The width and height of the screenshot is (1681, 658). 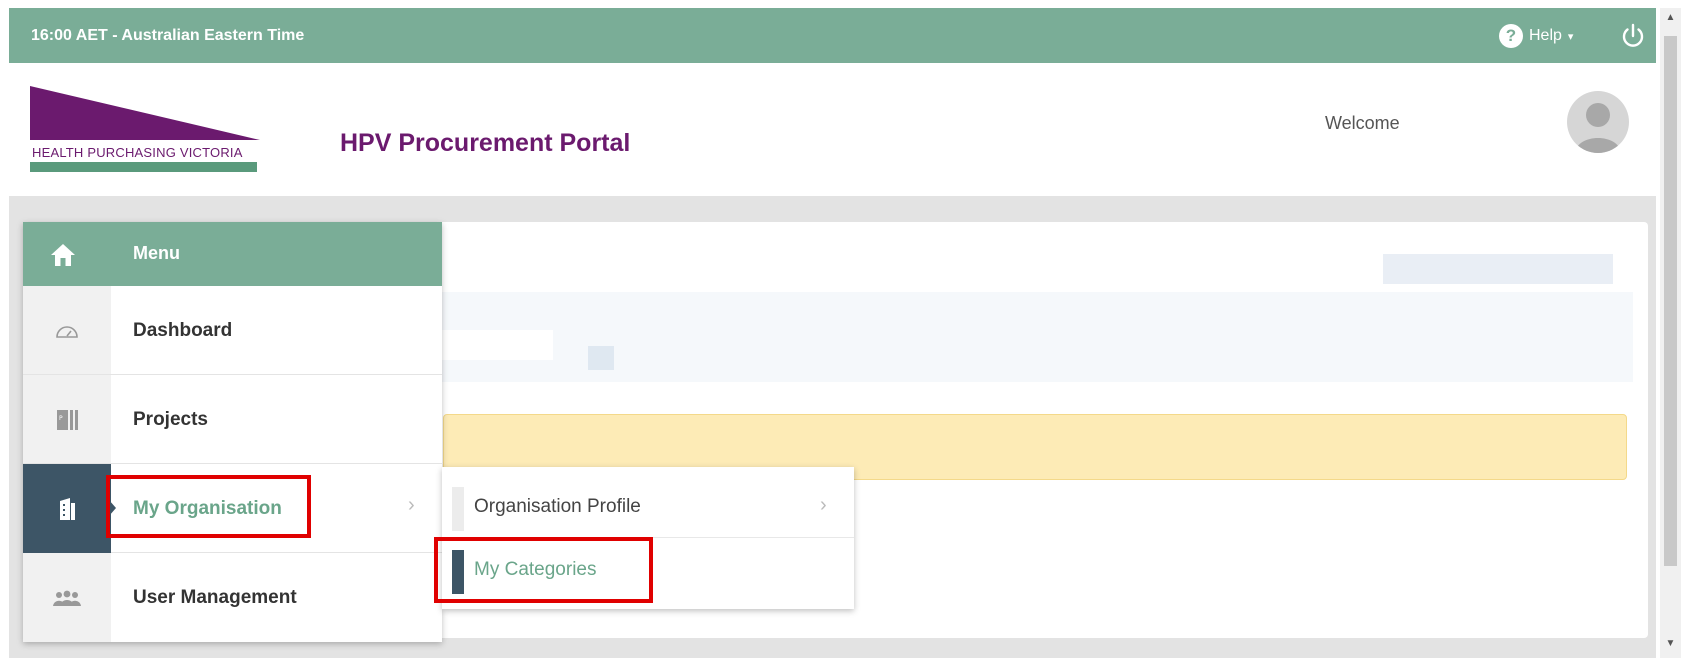 I want to click on help-menu: ? Help ▾, so click(x=1536, y=36).